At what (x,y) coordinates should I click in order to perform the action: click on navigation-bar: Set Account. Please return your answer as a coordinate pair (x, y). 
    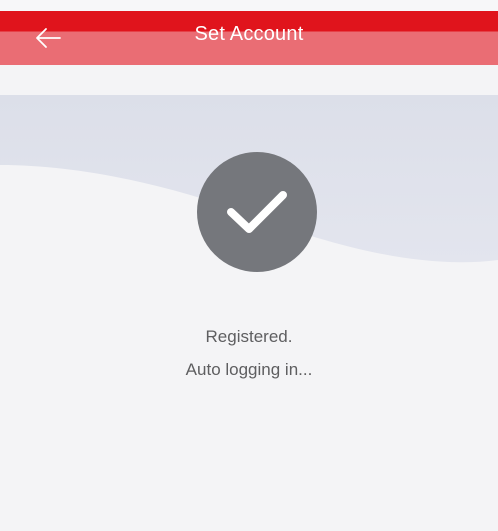
    Looking at the image, I should click on (249, 38).